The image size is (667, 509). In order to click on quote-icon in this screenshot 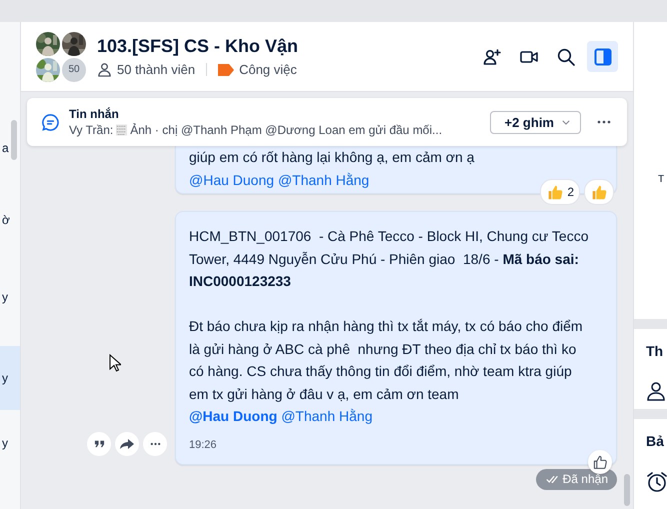, I will do `click(99, 443)`.